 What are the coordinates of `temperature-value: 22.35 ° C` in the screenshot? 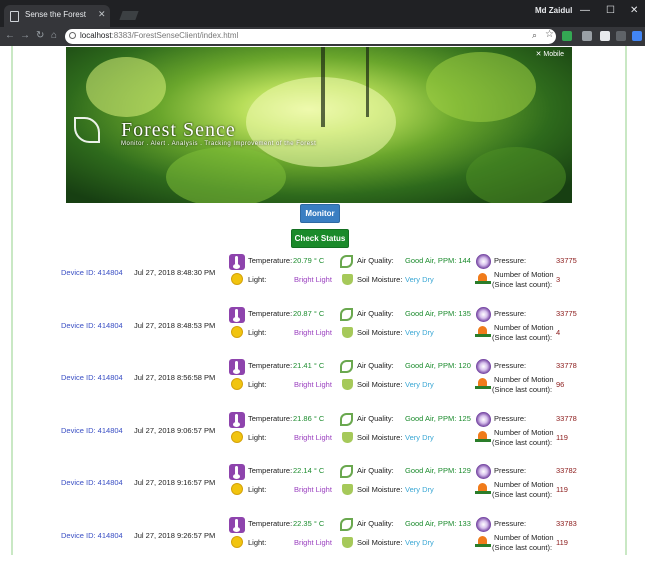 It's located at (309, 523).